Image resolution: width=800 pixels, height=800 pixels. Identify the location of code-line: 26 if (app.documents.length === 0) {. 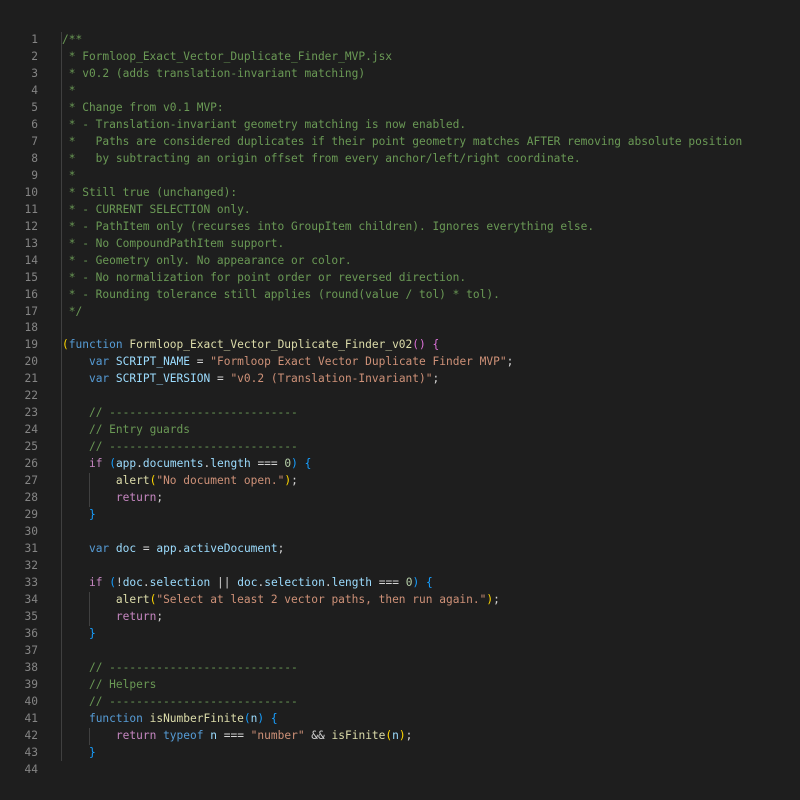
(400, 464).